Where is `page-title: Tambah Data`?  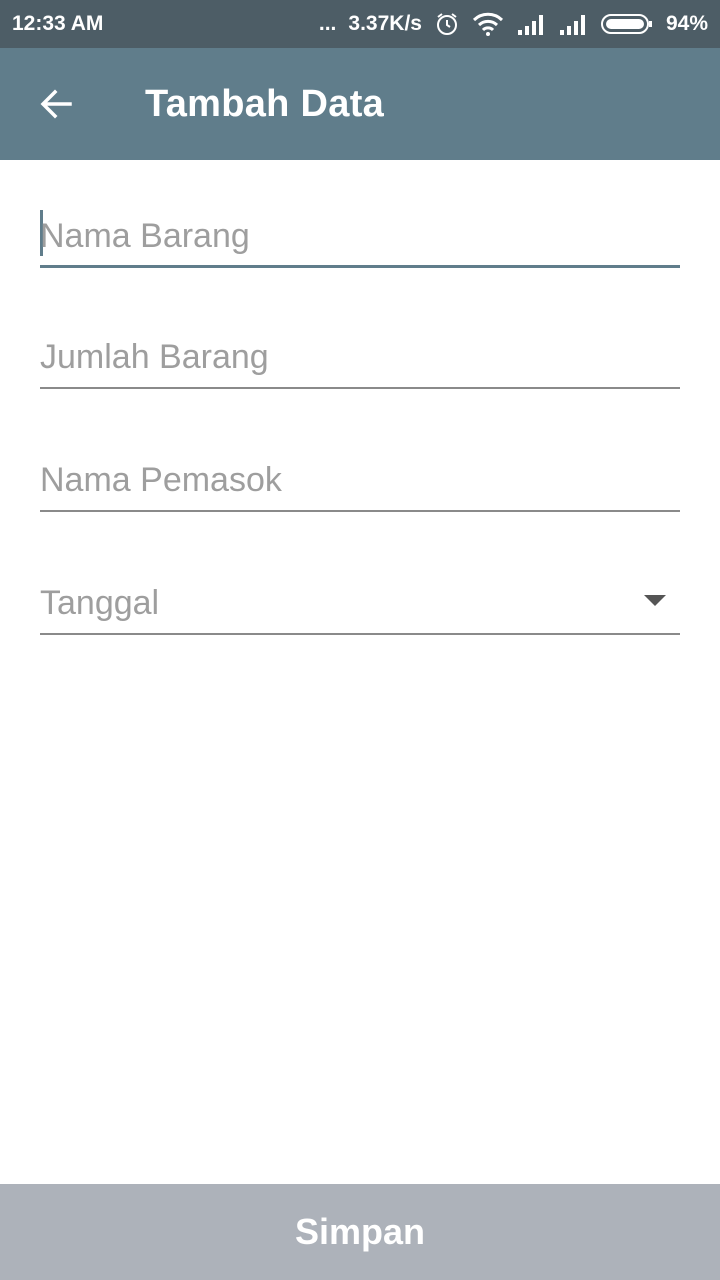 page-title: Tambah Data is located at coordinates (265, 104).